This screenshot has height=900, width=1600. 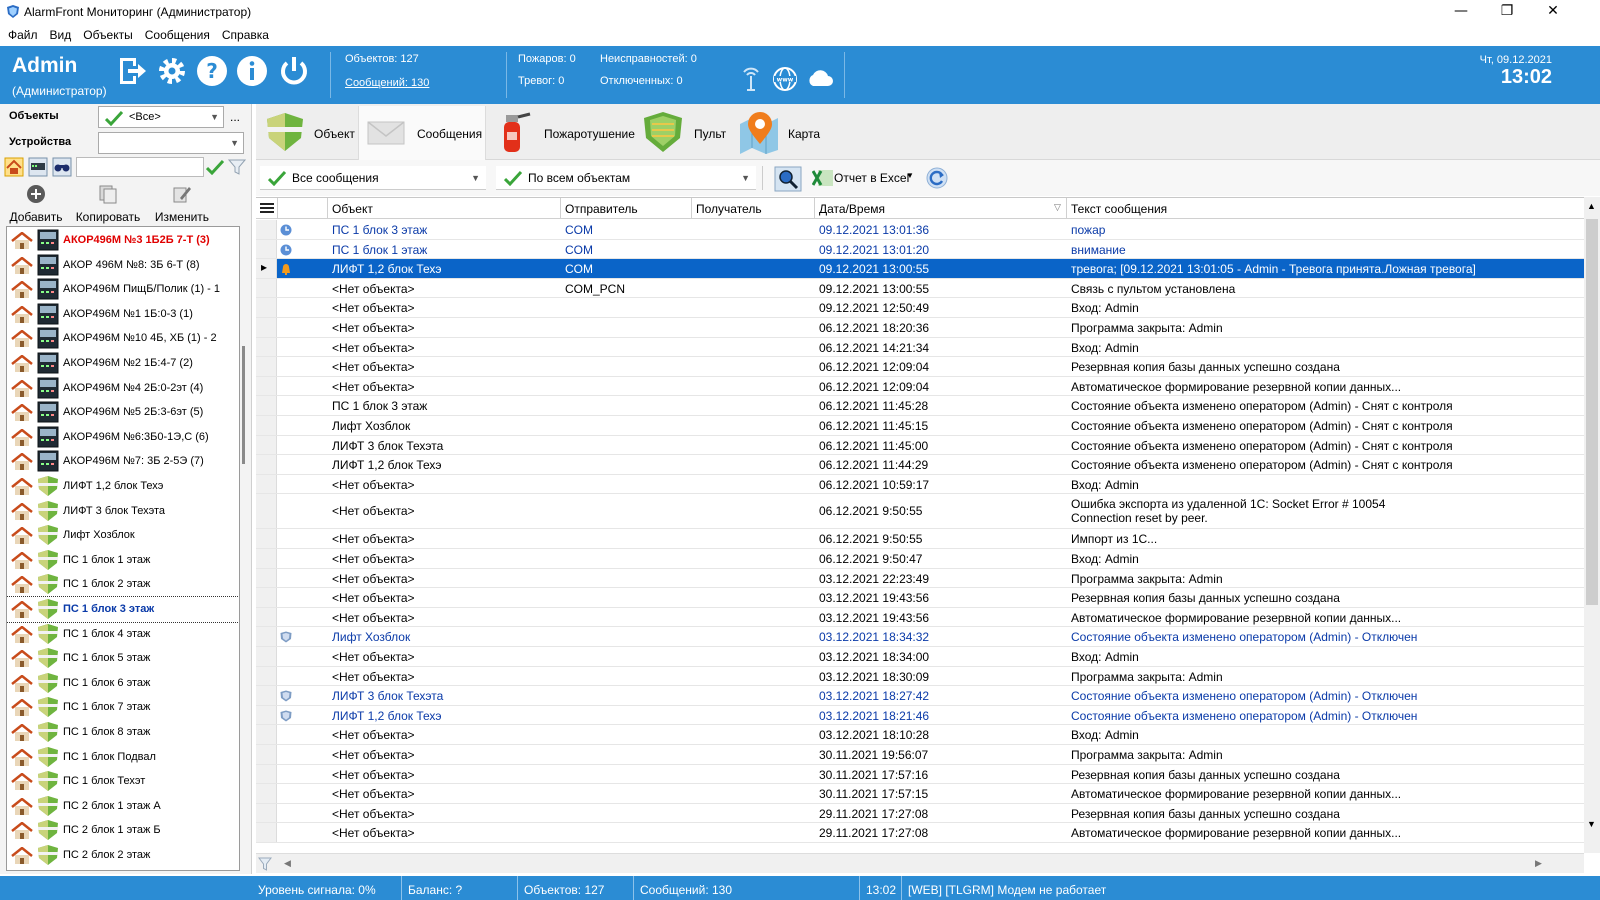 I want to click on column-message-text: Текст сообщения, so click(x=1119, y=209).